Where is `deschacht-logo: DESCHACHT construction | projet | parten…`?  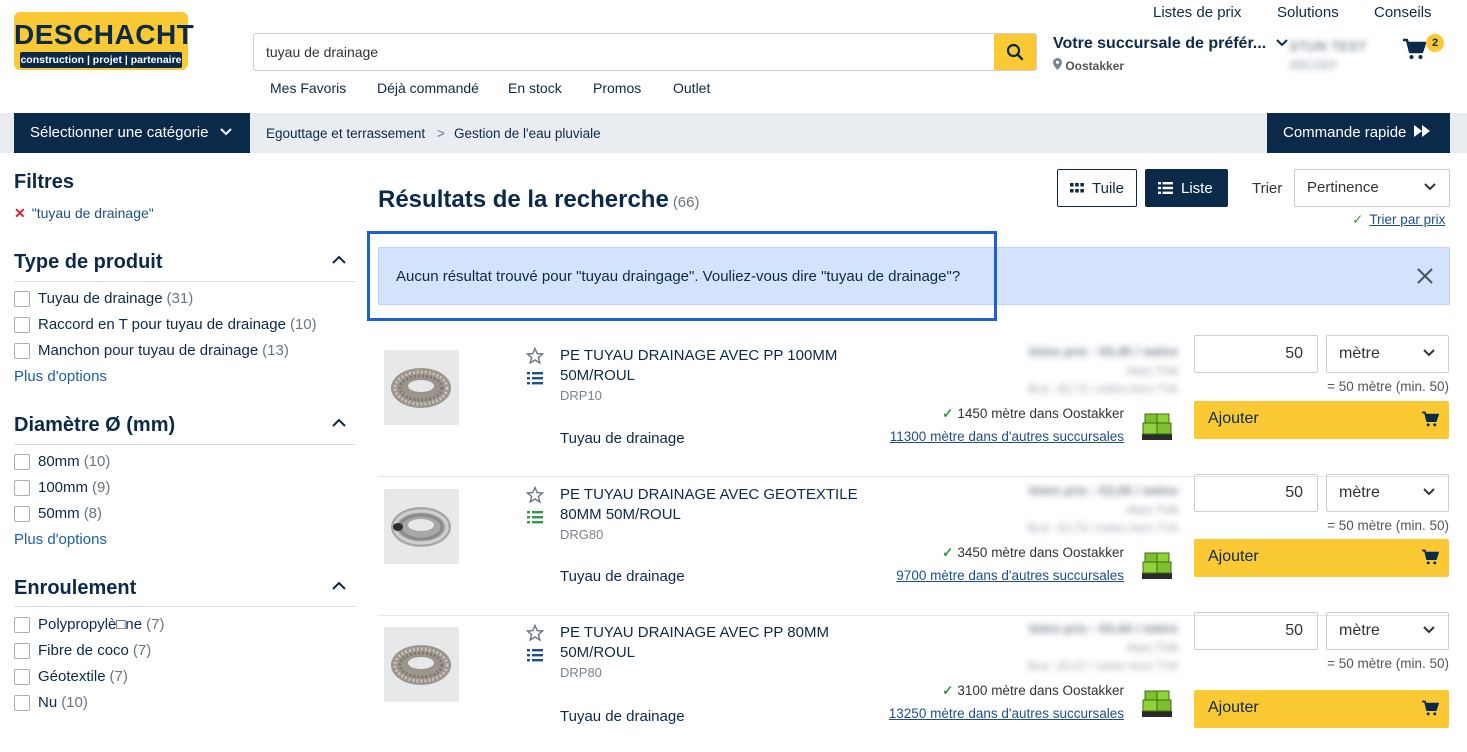
deschacht-logo: DESCHACHT construction | projet | parten… is located at coordinates (104, 41).